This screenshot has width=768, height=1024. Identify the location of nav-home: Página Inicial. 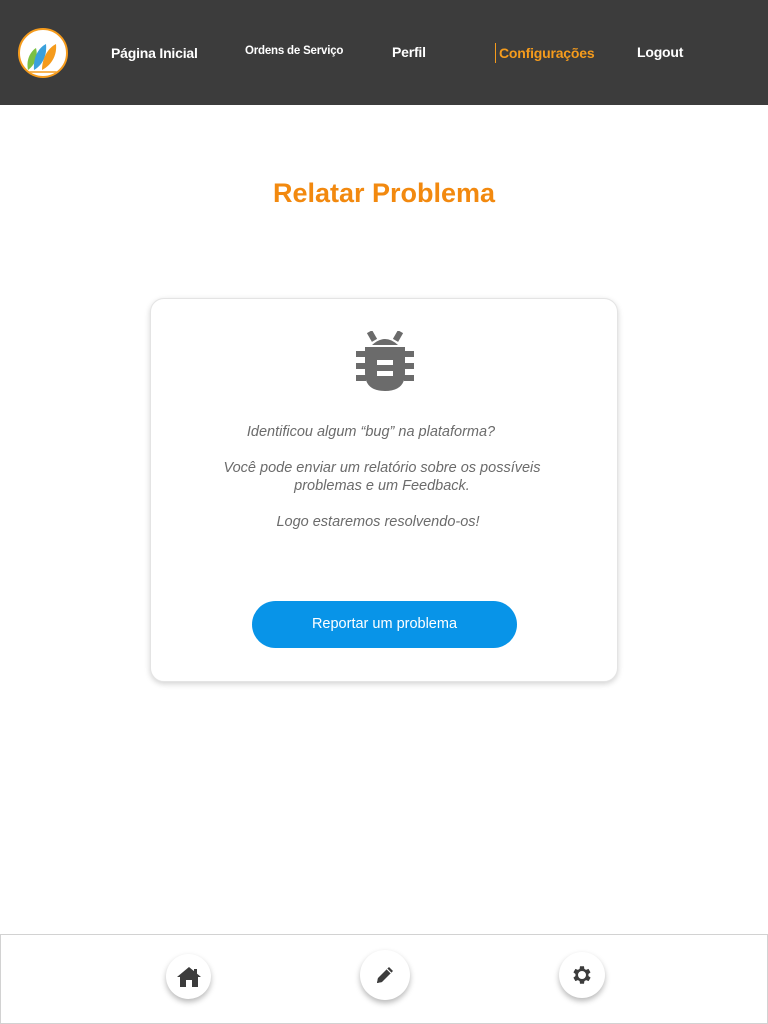
(154, 53).